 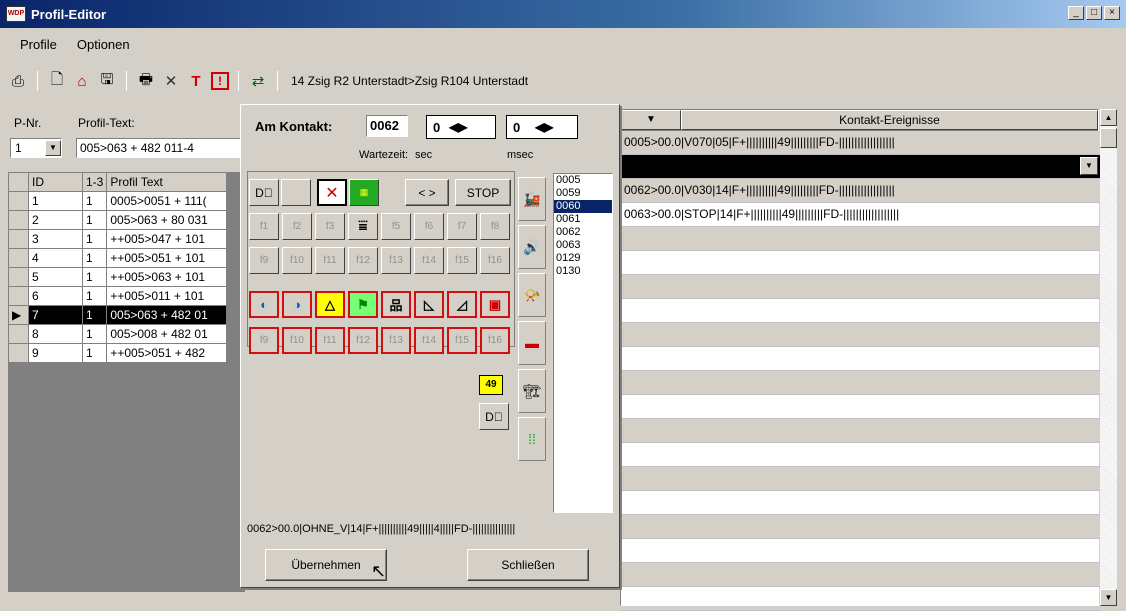 I want to click on event-editor-row: ▼, so click(x=860, y=167).